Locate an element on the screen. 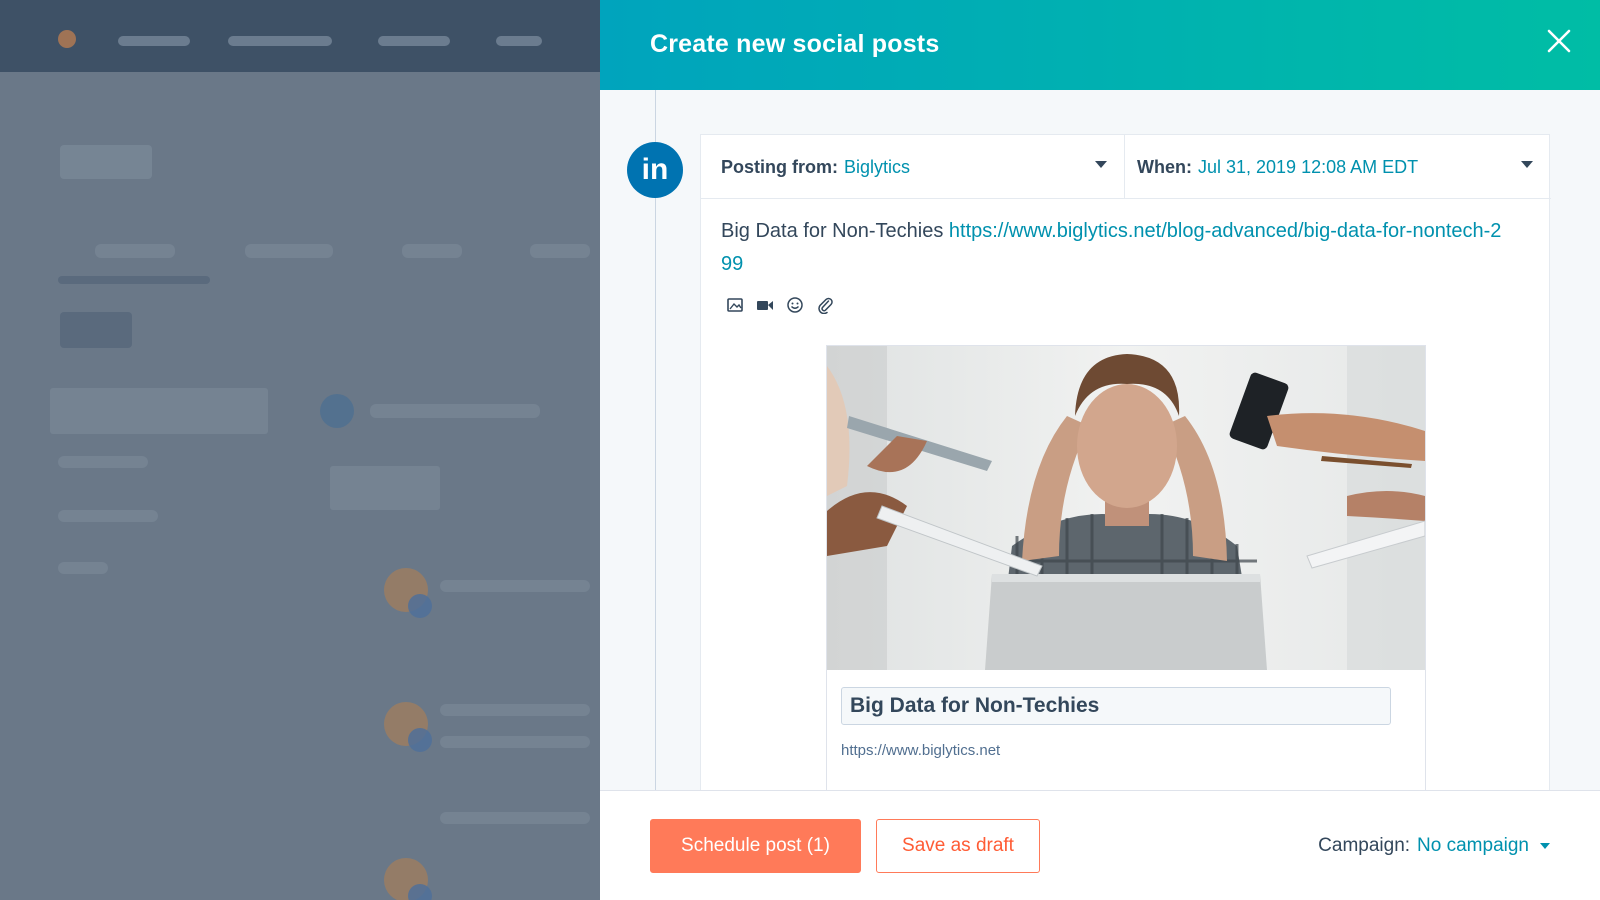 This screenshot has width=1600, height=900. campaign-select: Campaign: No campaign is located at coordinates (1434, 846).